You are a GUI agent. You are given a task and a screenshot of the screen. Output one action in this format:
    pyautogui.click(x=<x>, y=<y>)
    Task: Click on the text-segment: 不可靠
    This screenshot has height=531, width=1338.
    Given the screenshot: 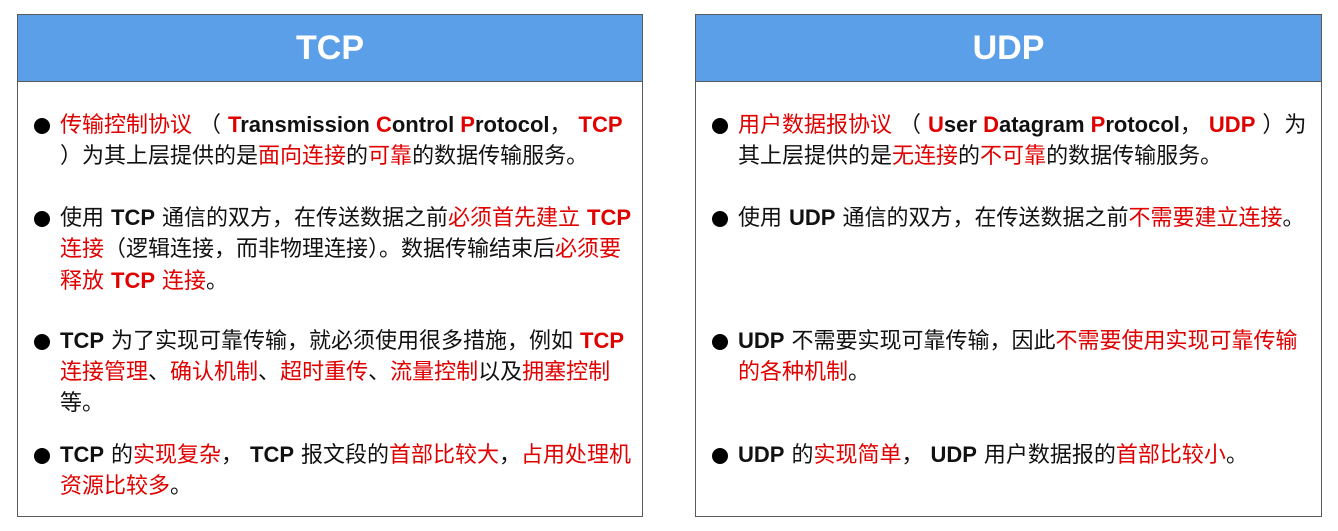 What is the action you would take?
    pyautogui.click(x=1013, y=156)
    